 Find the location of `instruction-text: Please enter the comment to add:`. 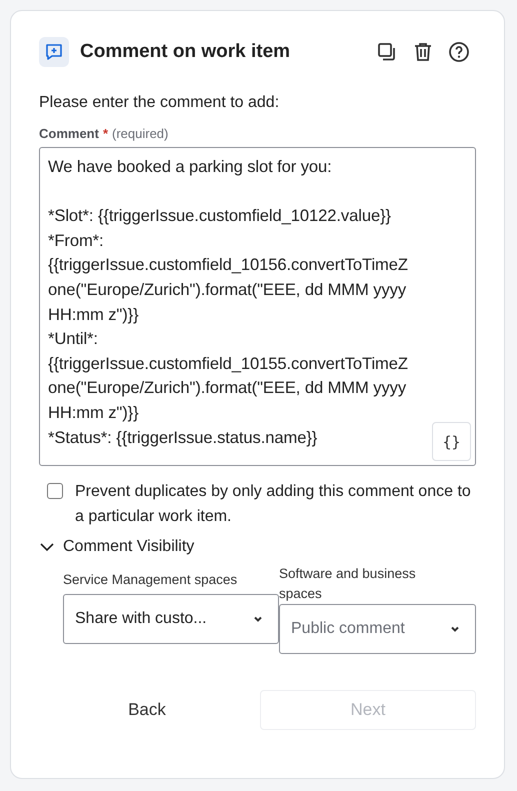

instruction-text: Please enter the comment to add: is located at coordinates (159, 103).